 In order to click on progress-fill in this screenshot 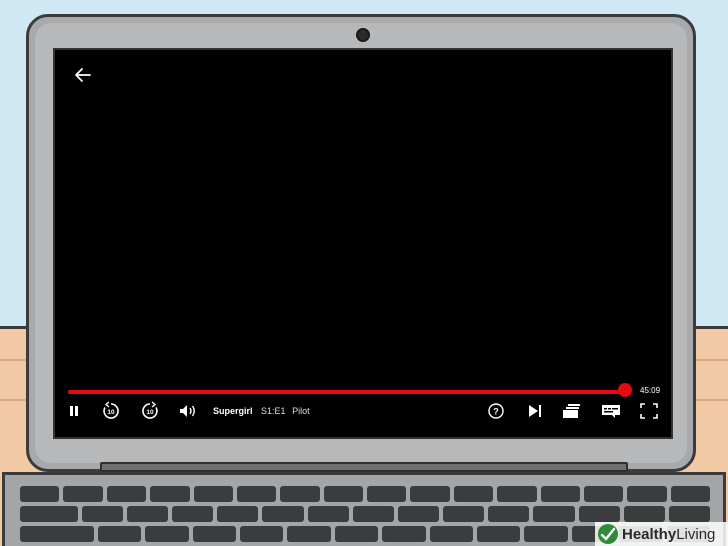, I will do `click(347, 392)`.